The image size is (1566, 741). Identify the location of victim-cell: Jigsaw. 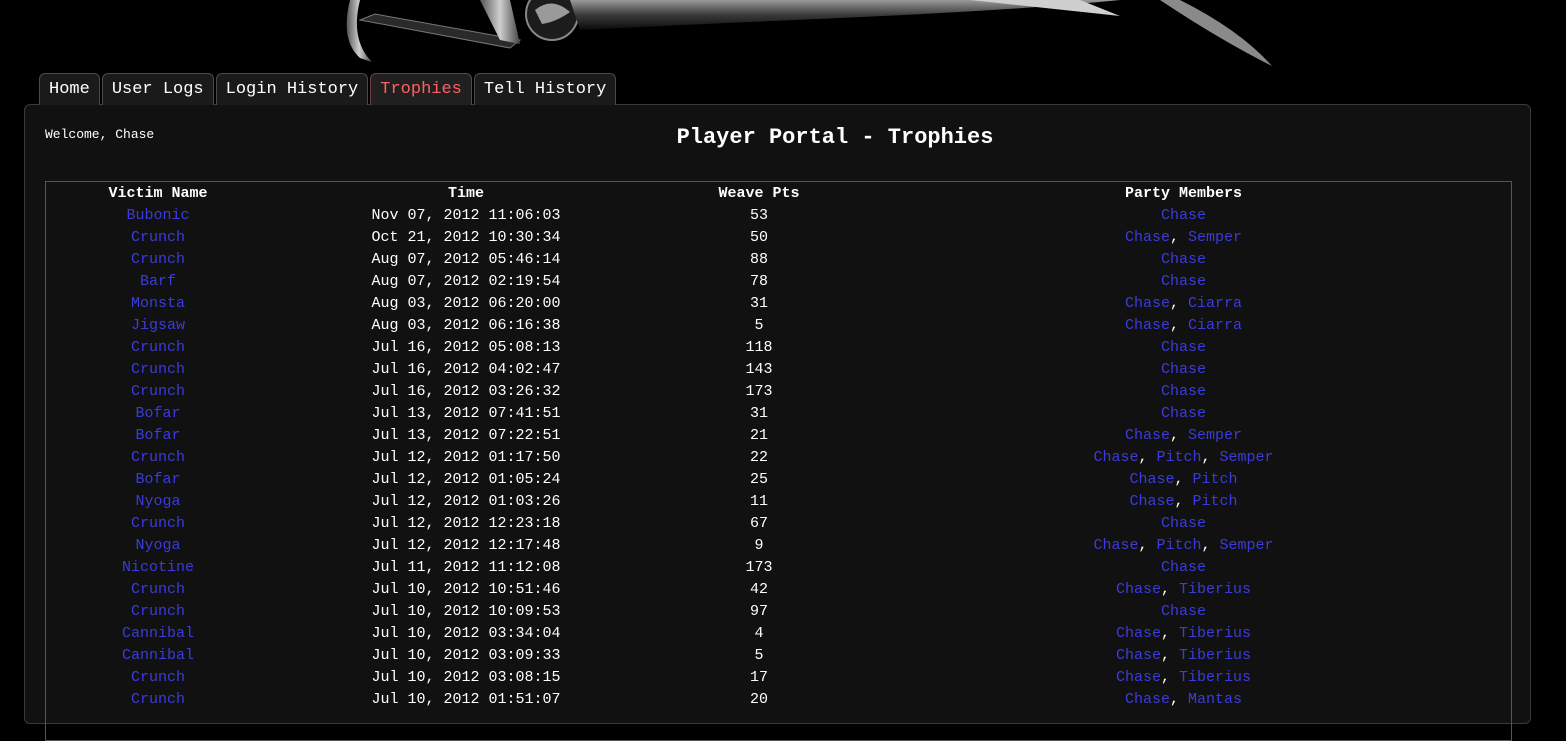
(158, 325).